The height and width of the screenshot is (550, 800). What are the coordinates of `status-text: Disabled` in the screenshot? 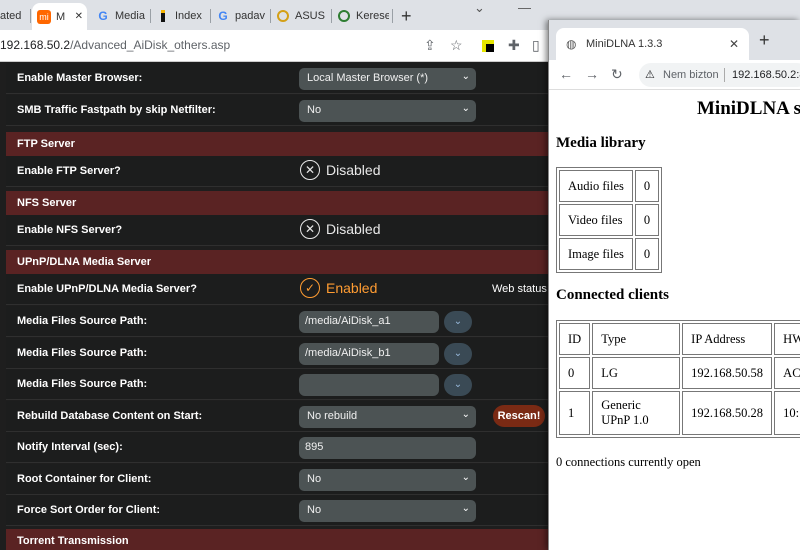 It's located at (353, 229).